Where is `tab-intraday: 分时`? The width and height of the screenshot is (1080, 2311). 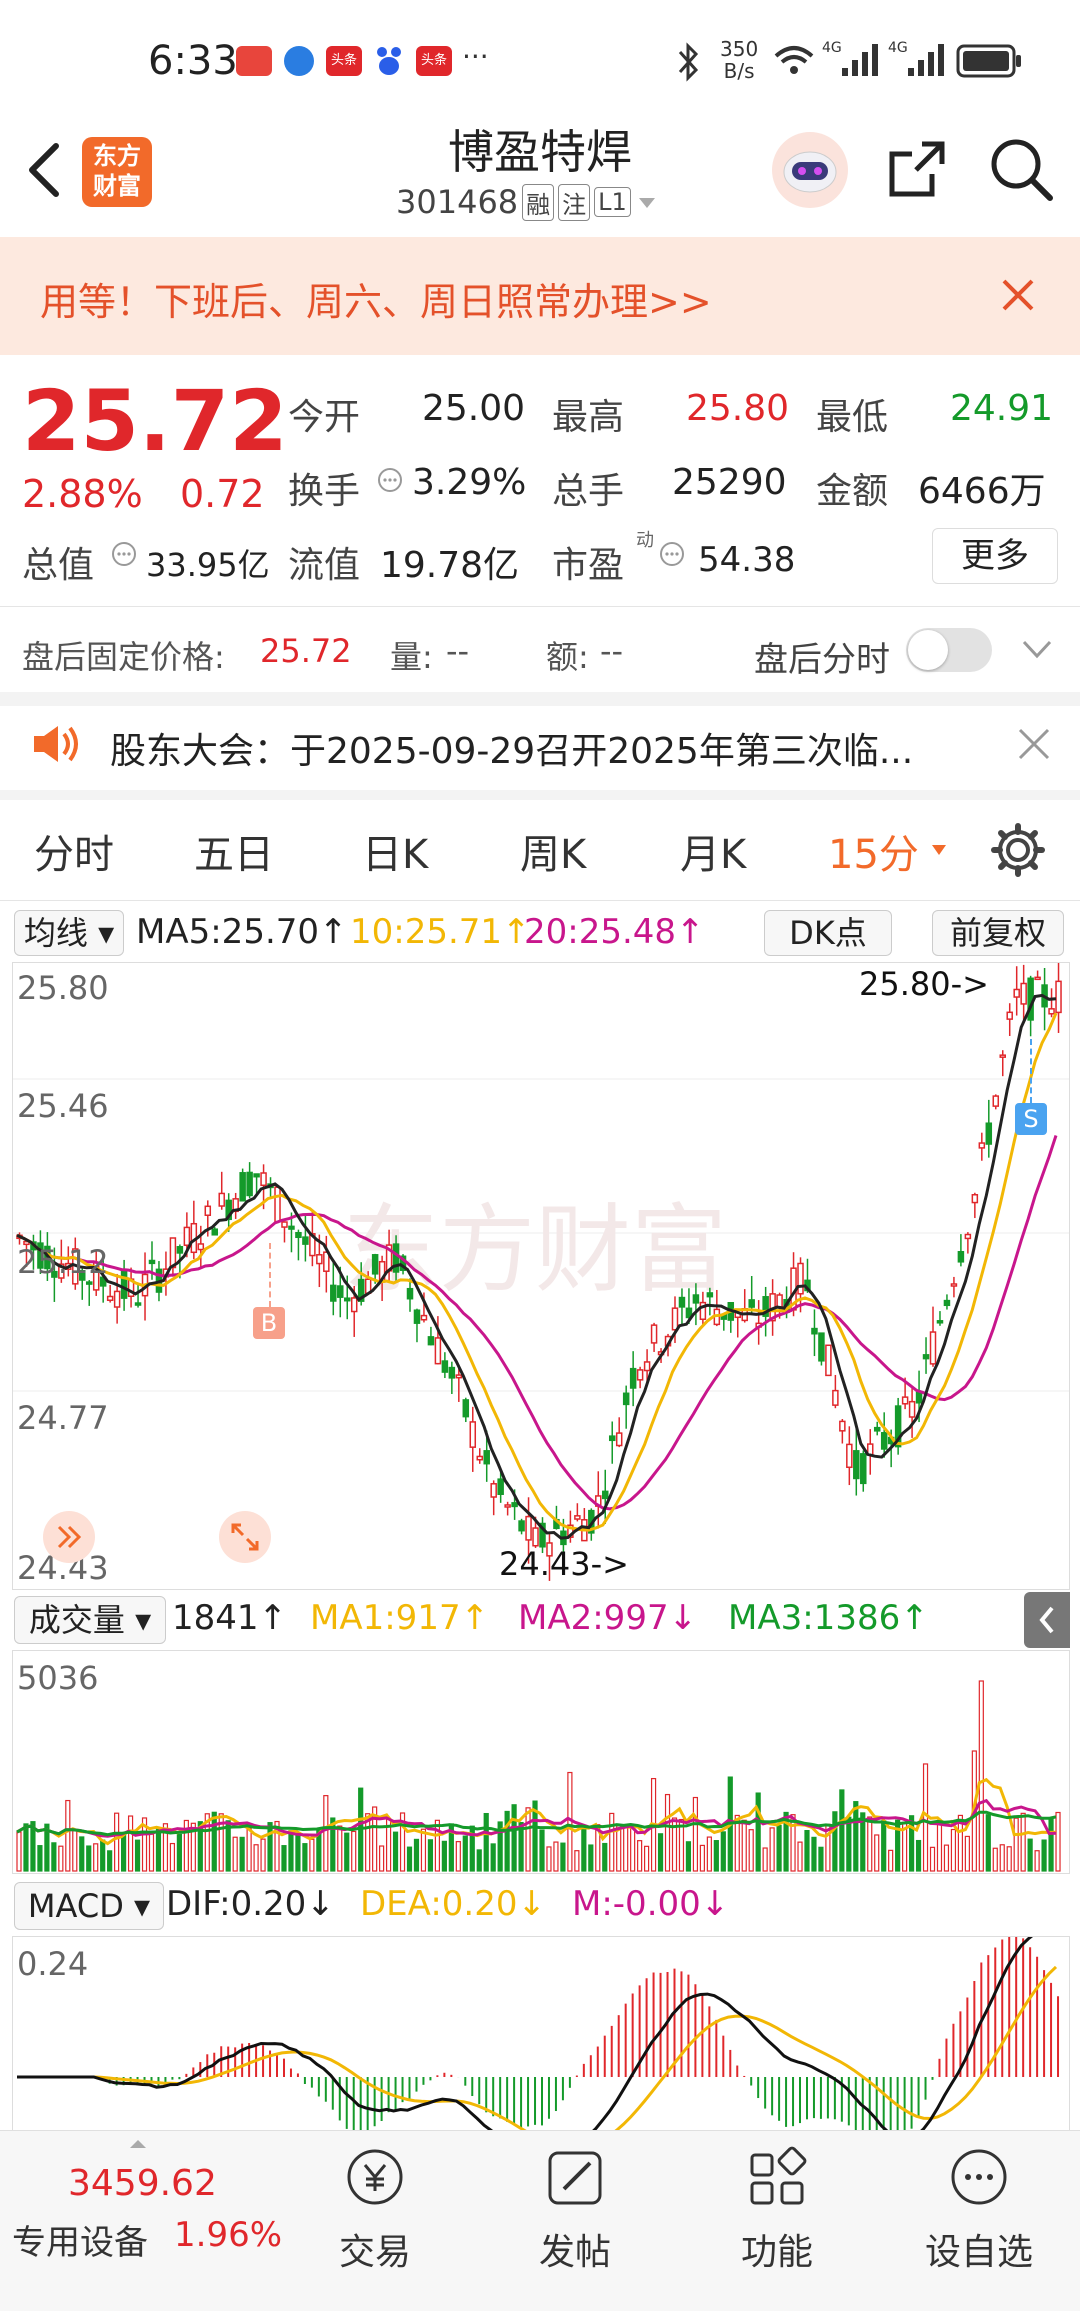 tab-intraday: 分时 is located at coordinates (74, 851).